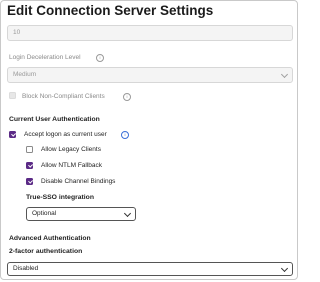 This screenshot has width=320, height=282. I want to click on block-non-compliant-label: Block Non-Compliant Clients, so click(63, 96).